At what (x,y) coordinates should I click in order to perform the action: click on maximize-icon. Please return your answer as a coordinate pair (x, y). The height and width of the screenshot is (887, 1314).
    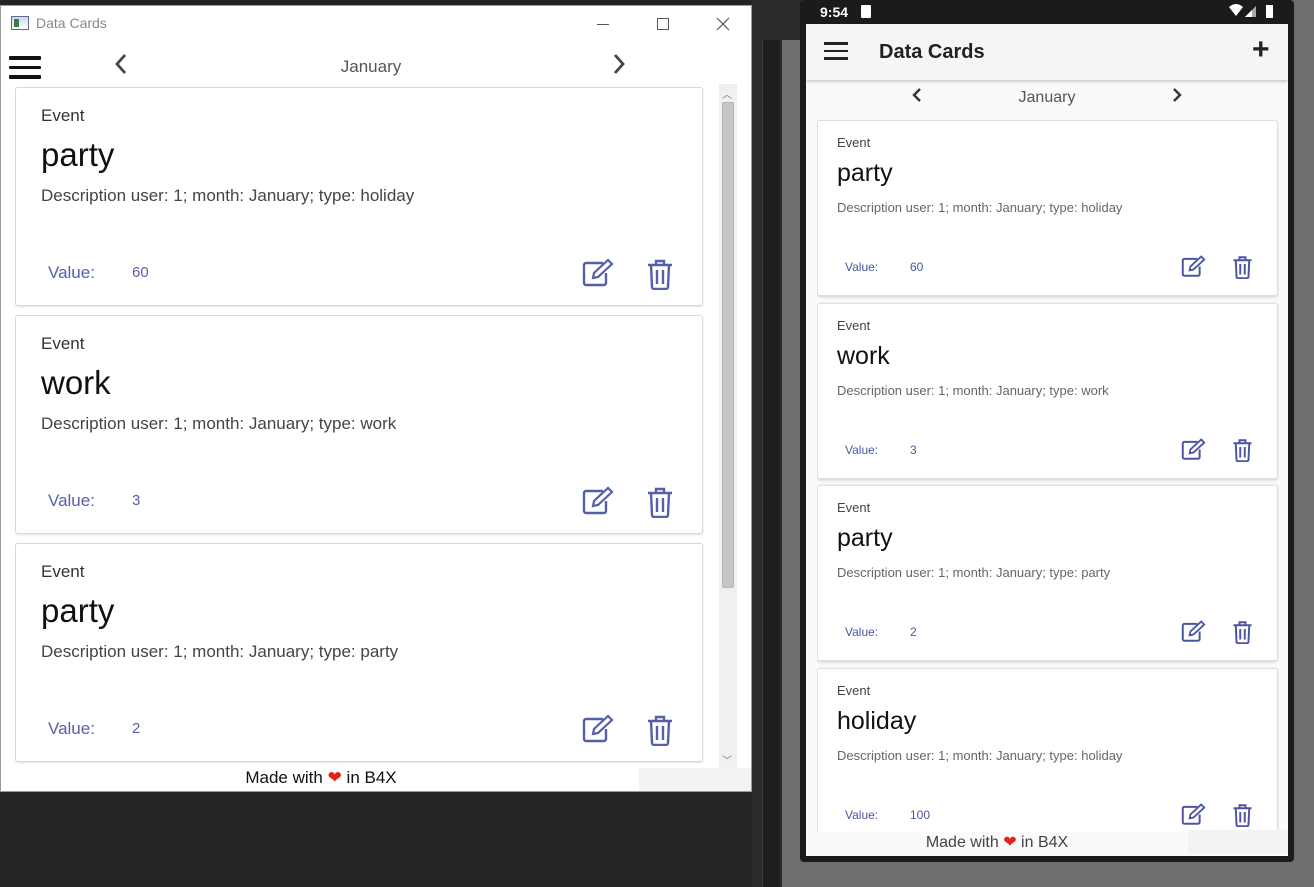
    Looking at the image, I should click on (663, 24).